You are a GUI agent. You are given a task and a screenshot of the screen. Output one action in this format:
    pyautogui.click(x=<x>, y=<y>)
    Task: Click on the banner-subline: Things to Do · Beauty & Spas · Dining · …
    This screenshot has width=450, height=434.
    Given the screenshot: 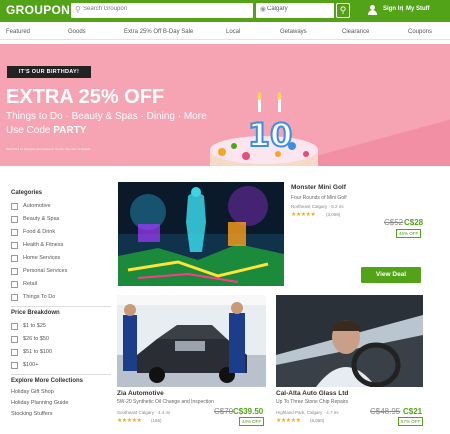 What is the action you would take?
    pyautogui.click(x=106, y=116)
    